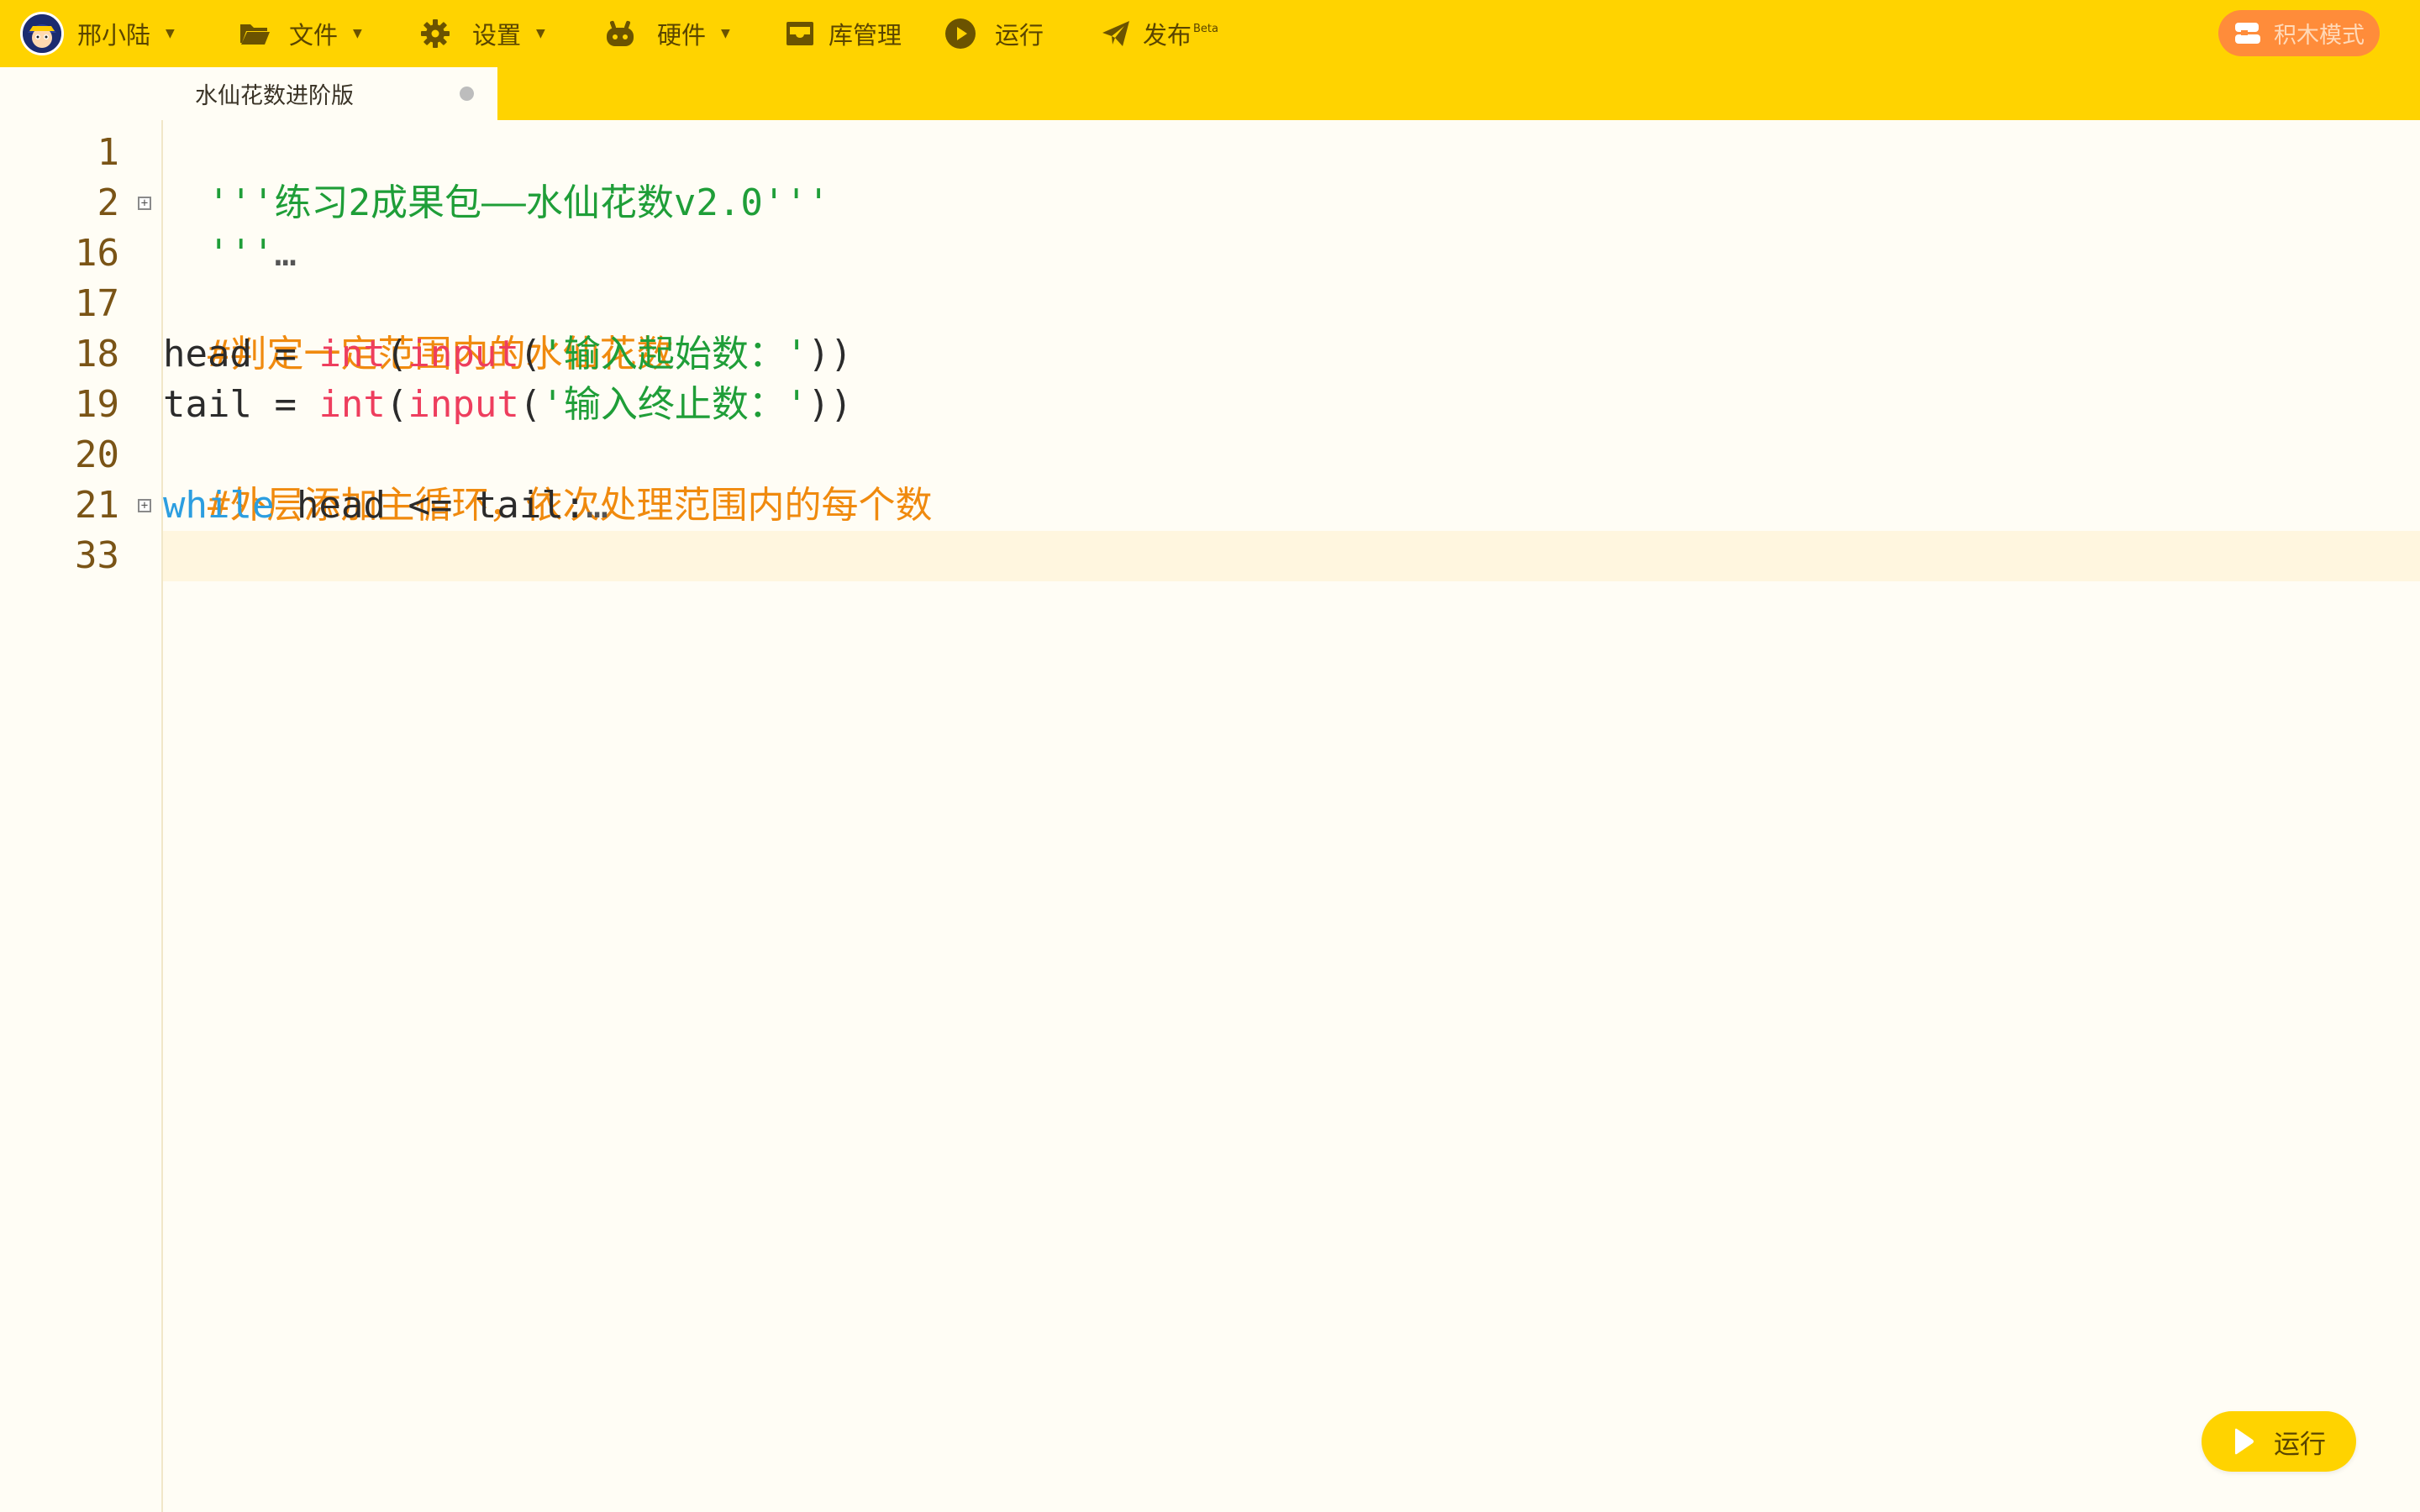  What do you see at coordinates (960, 34) in the screenshot?
I see `play-circle-icon` at bounding box center [960, 34].